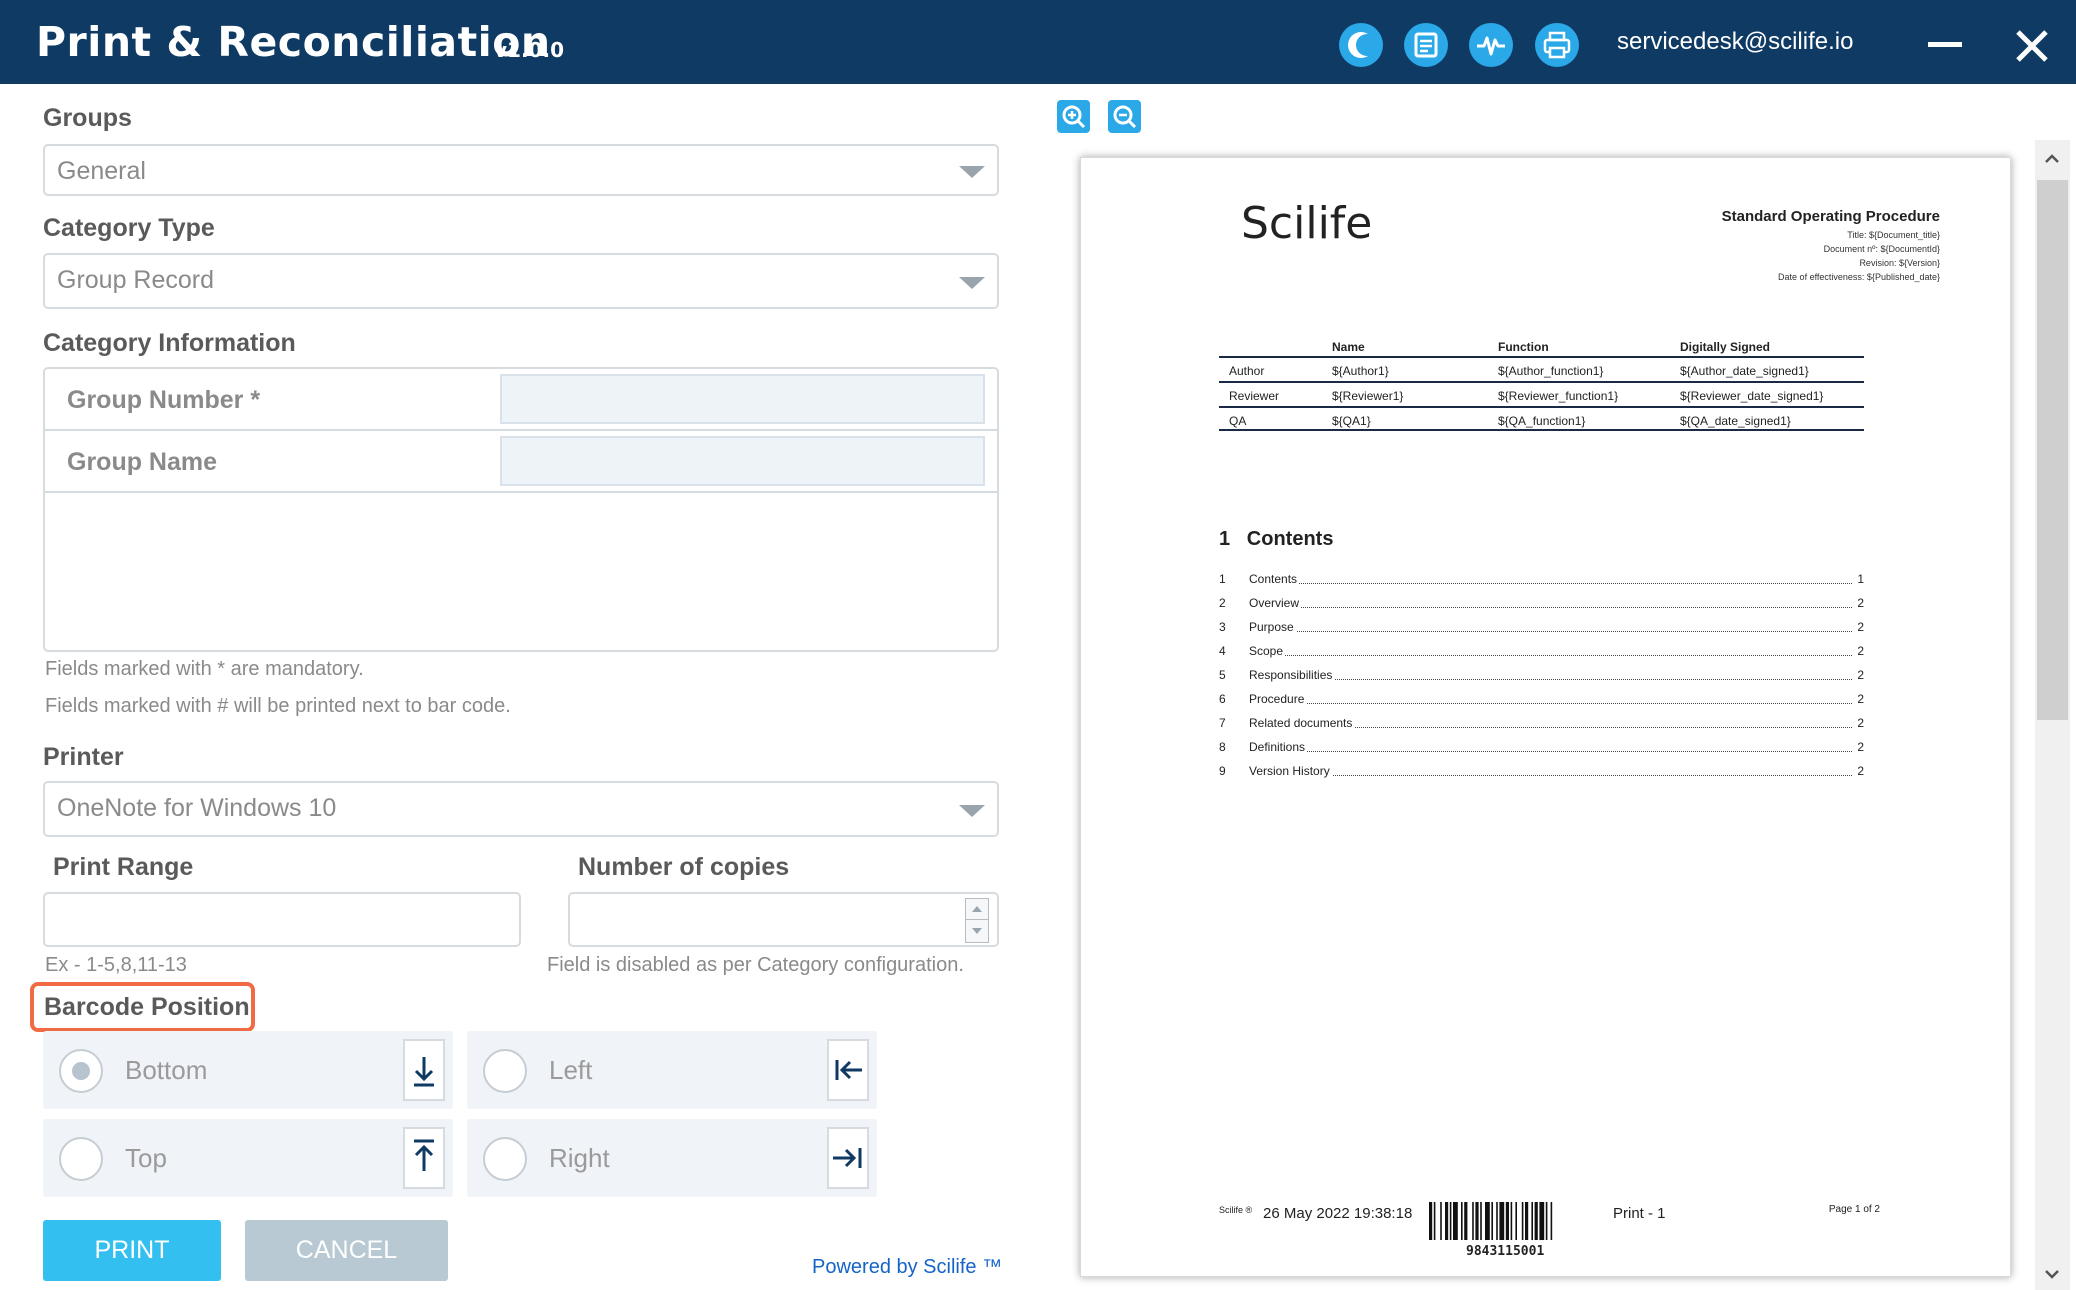 The height and width of the screenshot is (1290, 2076). Describe the element at coordinates (672, 1158) in the screenshot. I see `barcode-option-right: Right` at that location.